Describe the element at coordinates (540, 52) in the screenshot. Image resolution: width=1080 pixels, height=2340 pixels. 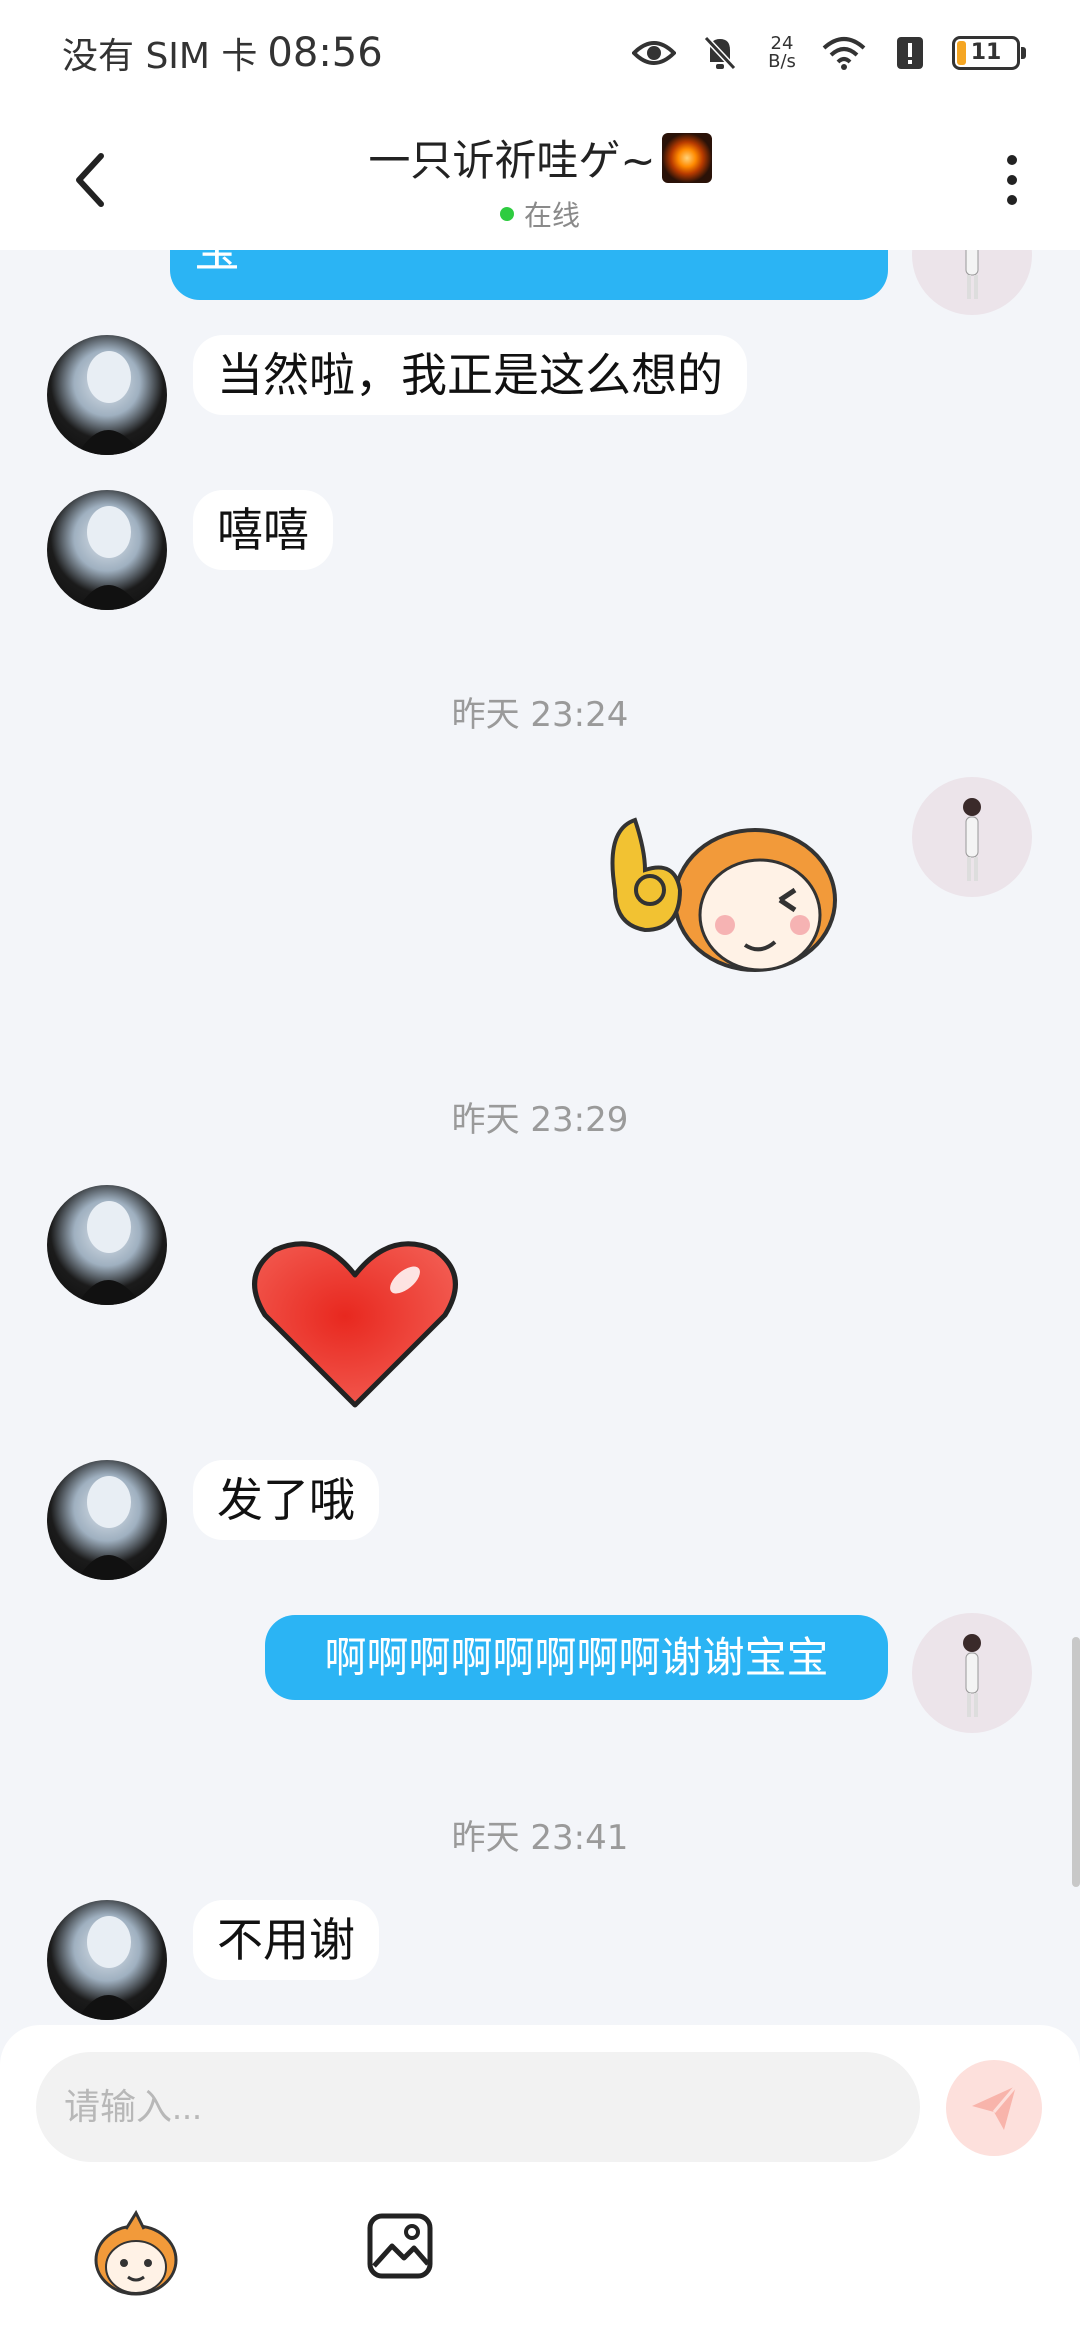
I see `status-bar: 没有 SIM 卡 08:56 24 B/s 11` at that location.